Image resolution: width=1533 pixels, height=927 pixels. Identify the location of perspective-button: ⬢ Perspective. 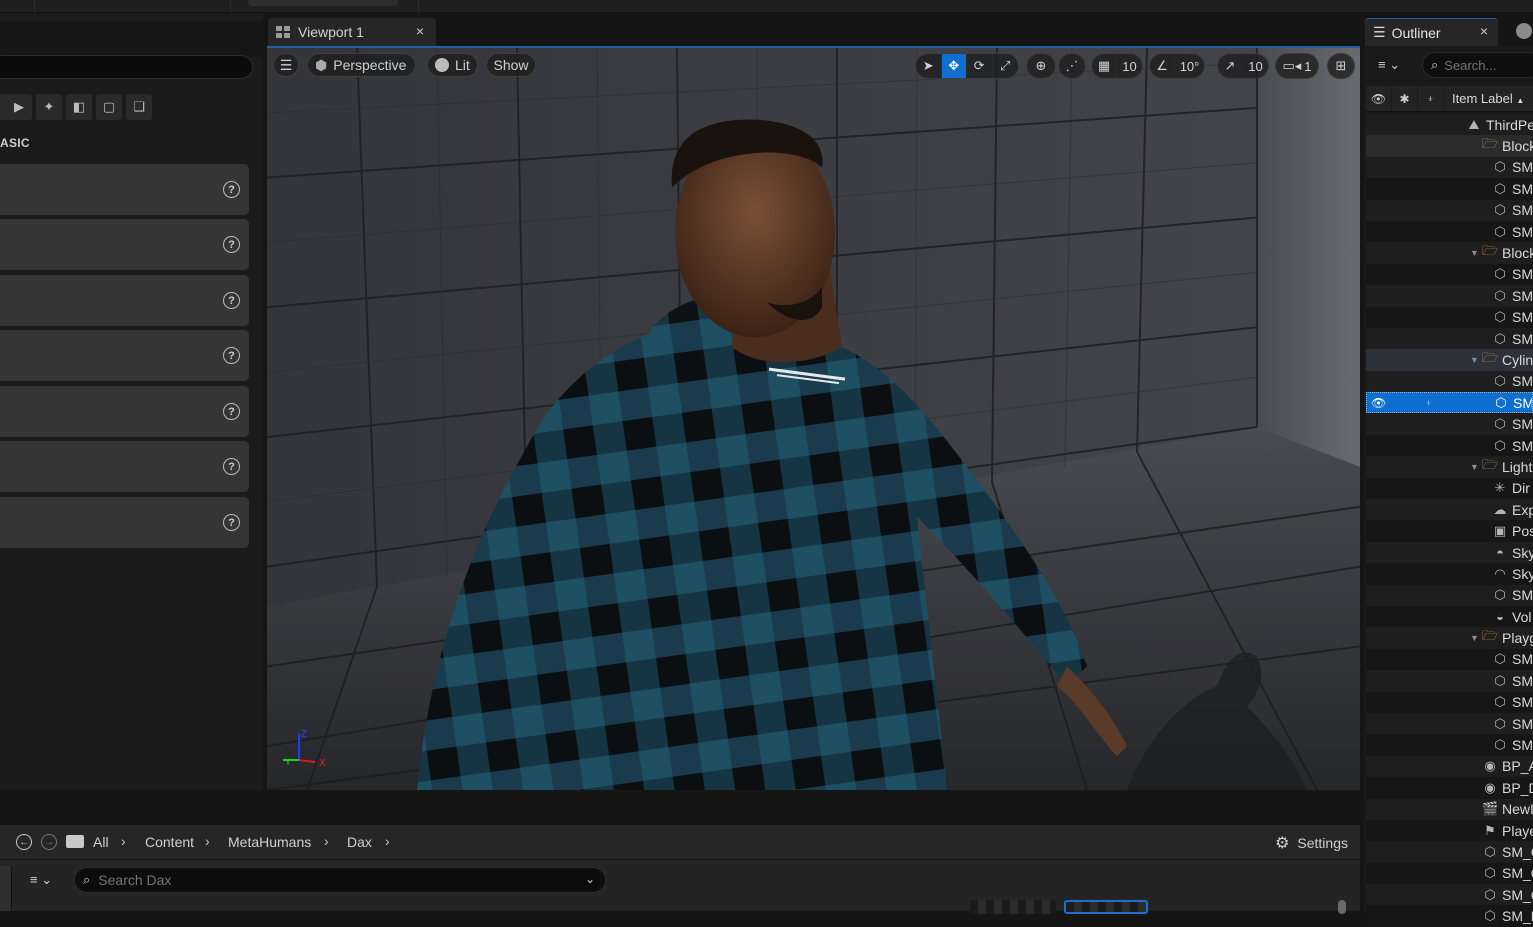
(361, 65).